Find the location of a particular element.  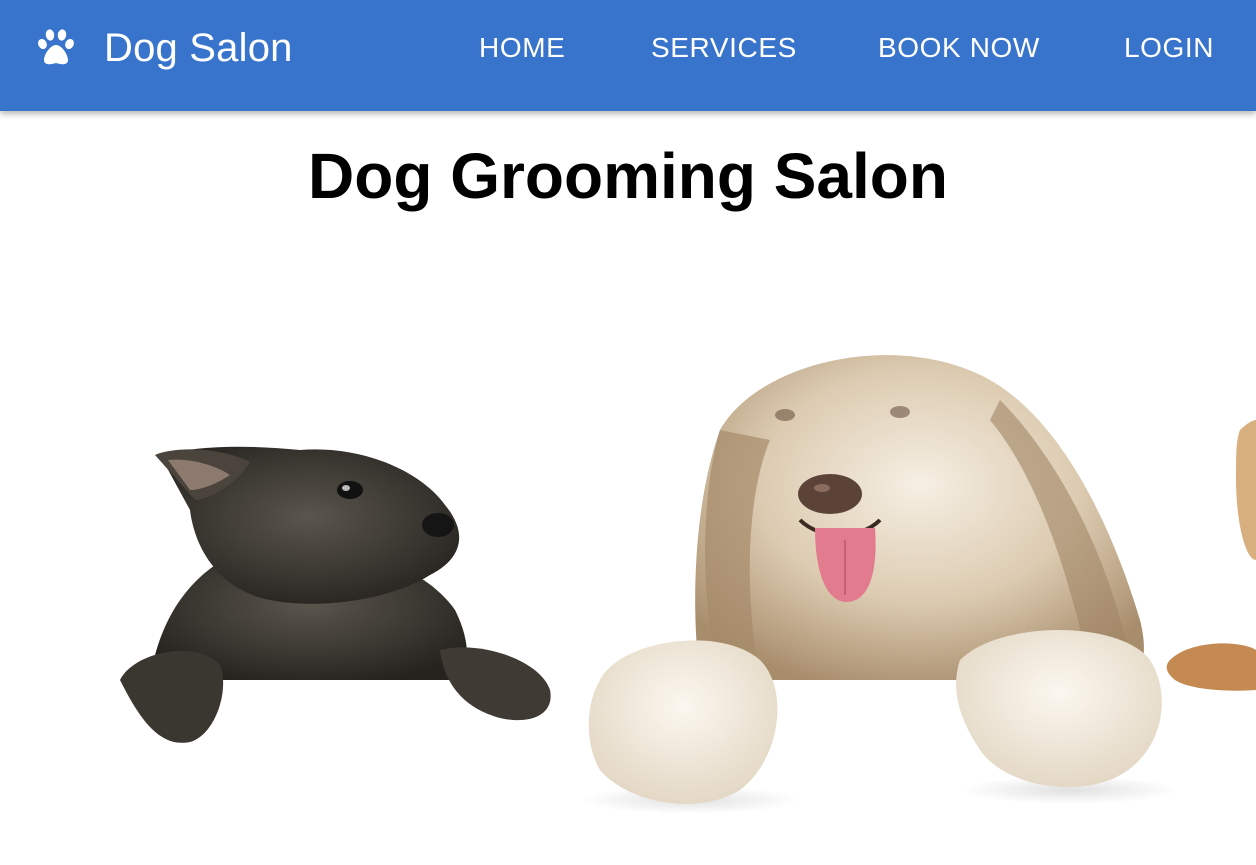

page-title: Dog Grooming Salon is located at coordinates (628, 176).